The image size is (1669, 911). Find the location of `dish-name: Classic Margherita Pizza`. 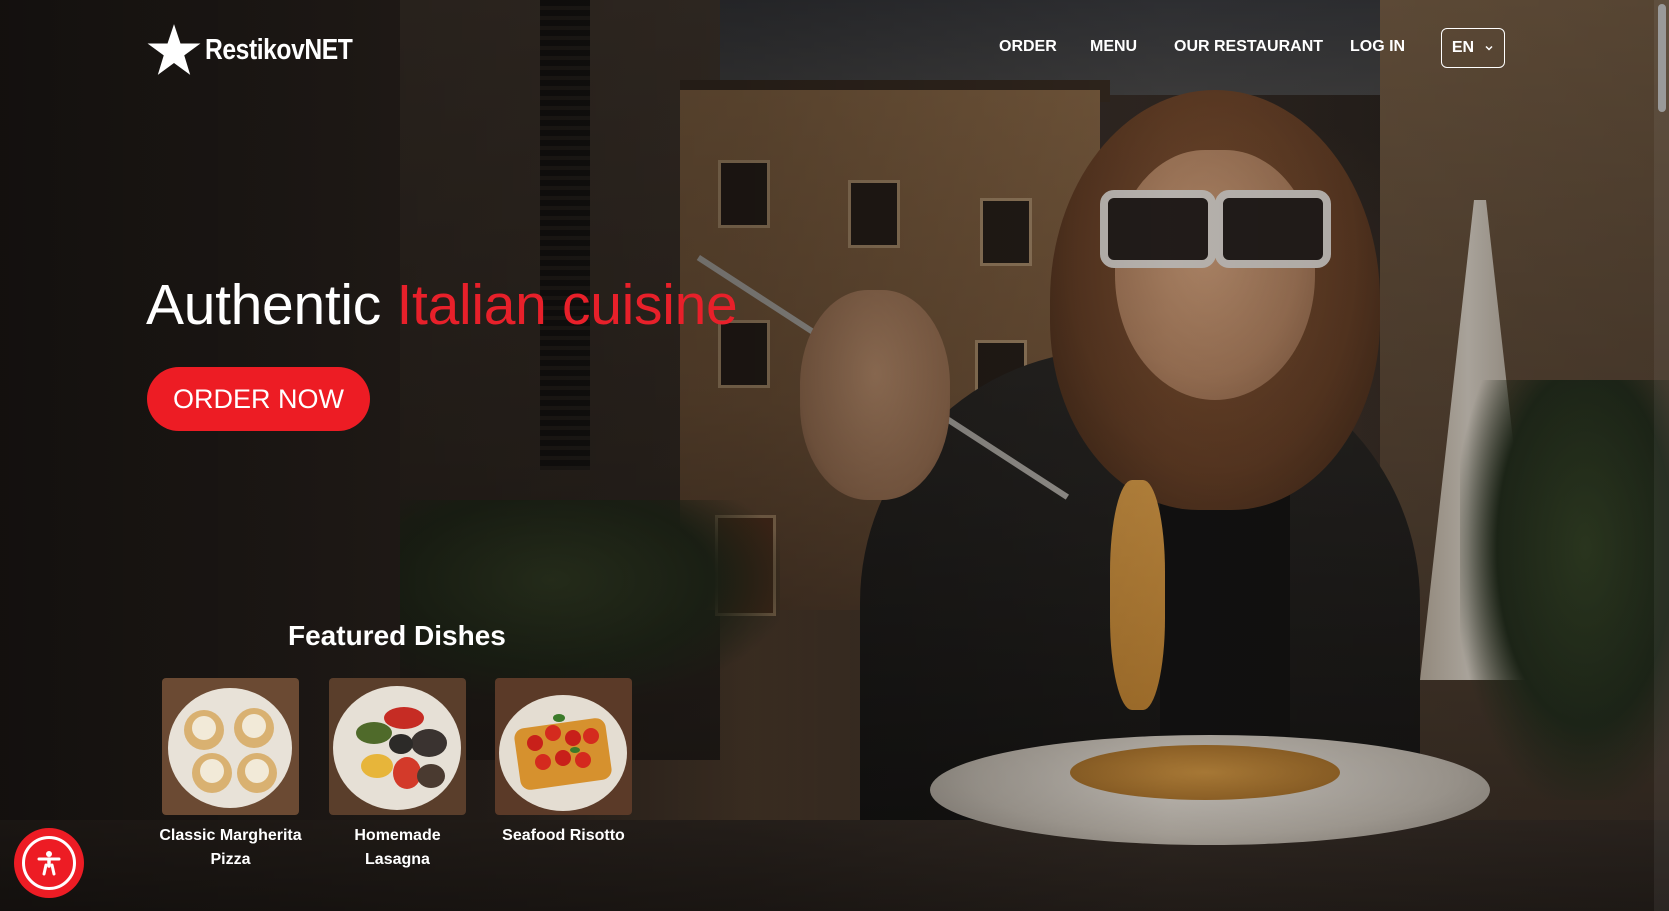

dish-name: Classic Margherita Pizza is located at coordinates (230, 847).